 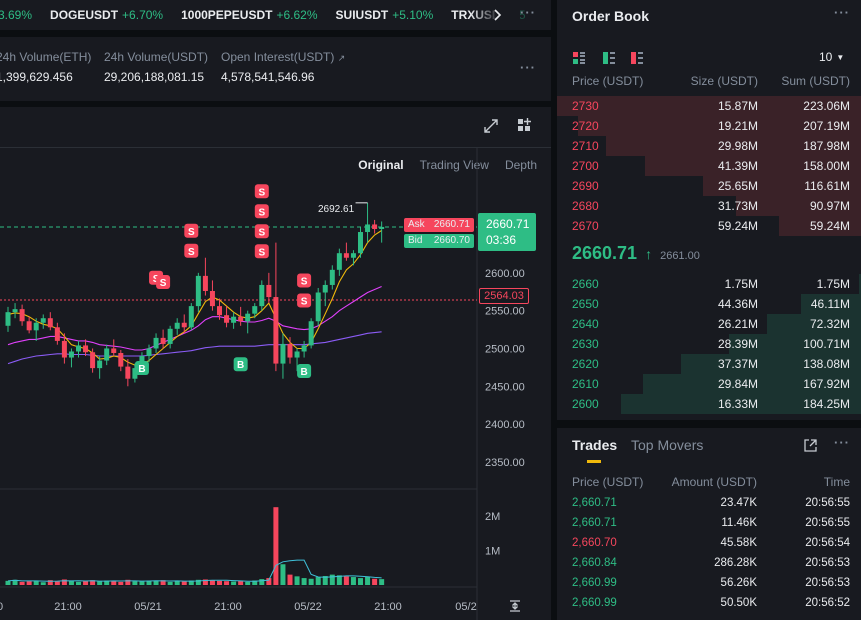 I want to click on ticker-change: +6.62%, so click(x=297, y=15).